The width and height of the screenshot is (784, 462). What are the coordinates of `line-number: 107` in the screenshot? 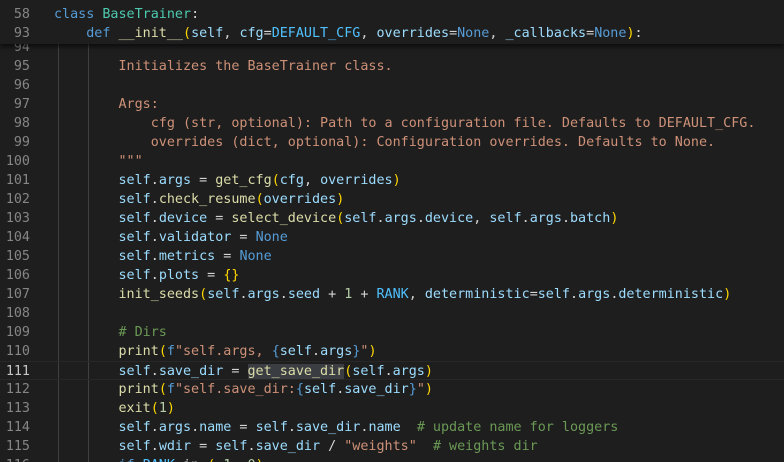 It's located at (17, 294).